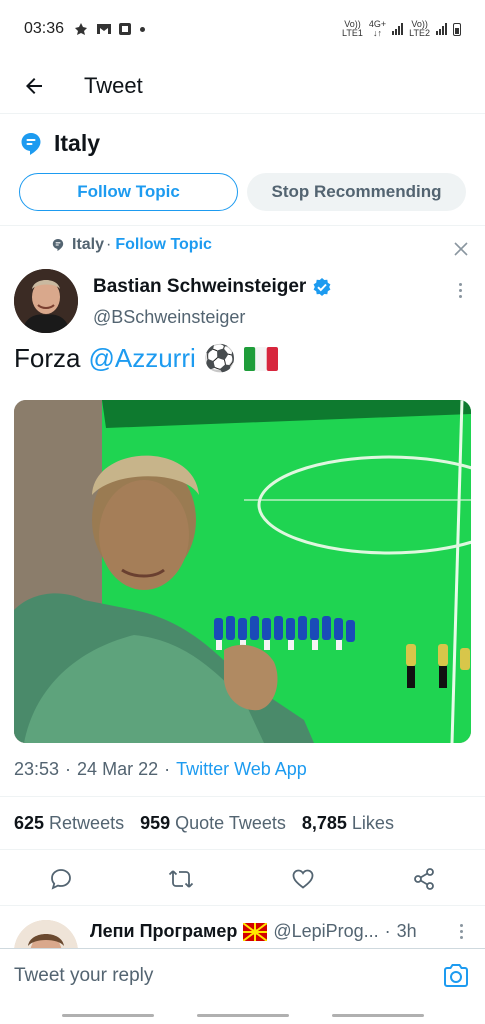 The width and height of the screenshot is (485, 1024). What do you see at coordinates (348, 823) in the screenshot?
I see `likes-stat: 8,785 Likes` at bounding box center [348, 823].